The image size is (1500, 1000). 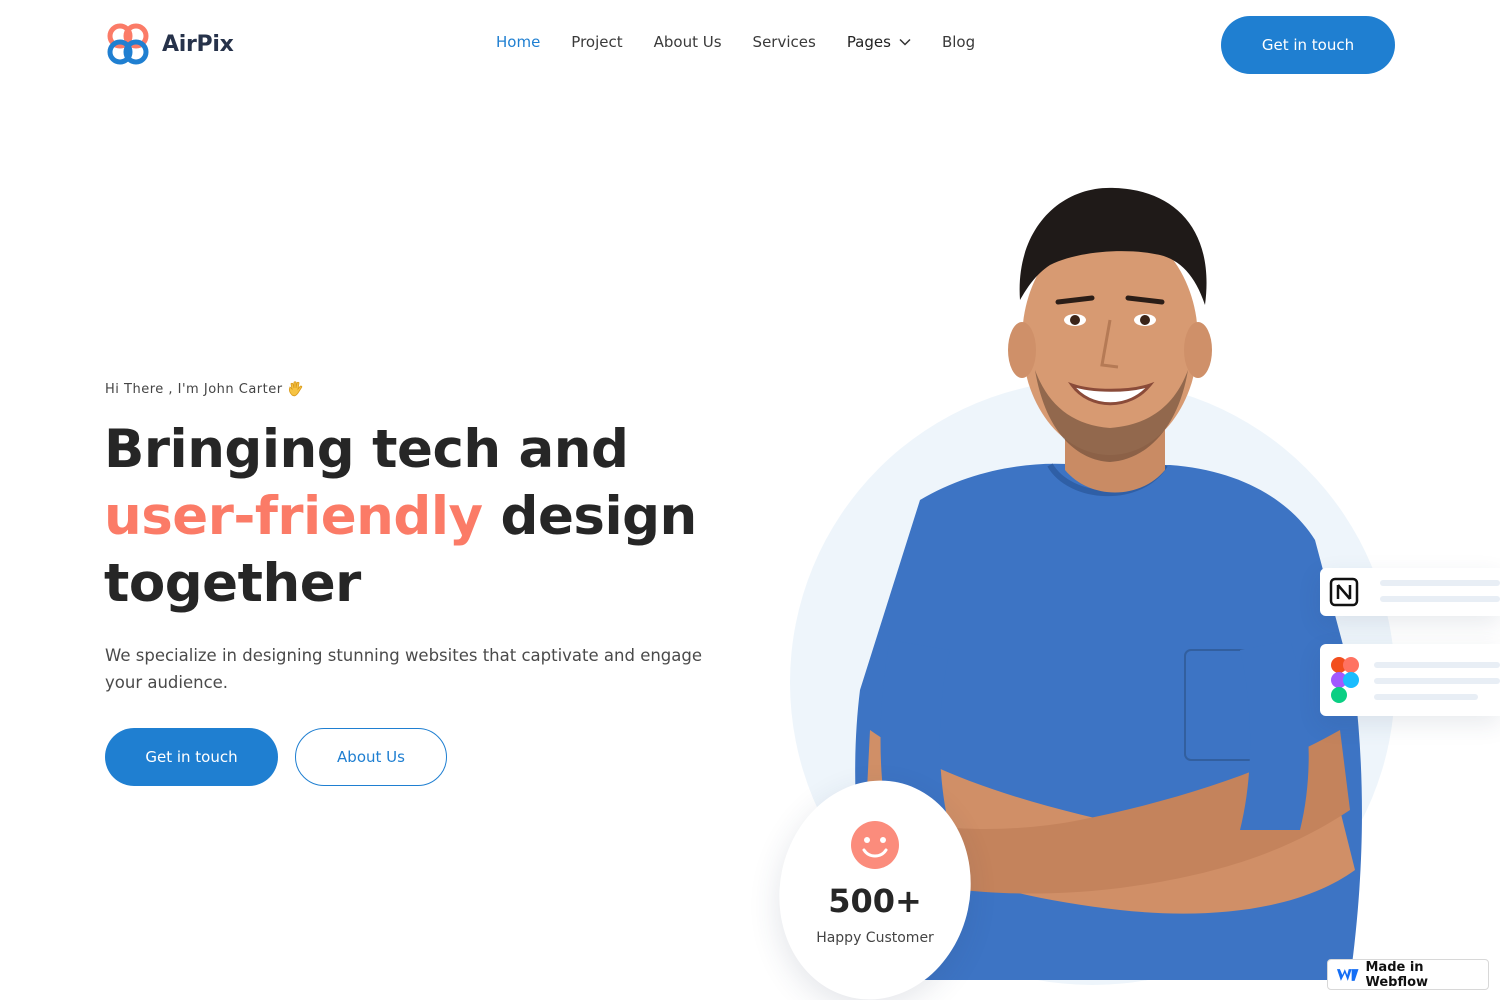 What do you see at coordinates (958, 42) in the screenshot?
I see `nav-item-blog: Blog` at bounding box center [958, 42].